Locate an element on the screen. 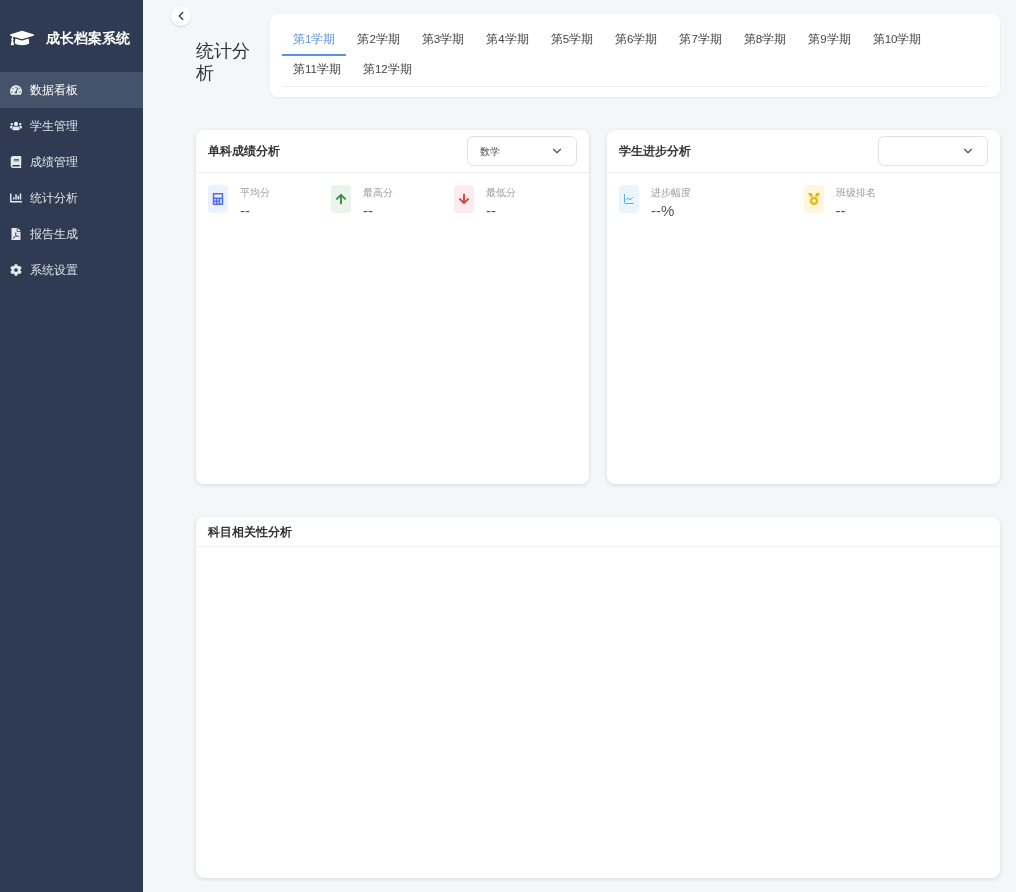 The height and width of the screenshot is (892, 1016). sidebar-item: 报告生成 is located at coordinates (71, 234).